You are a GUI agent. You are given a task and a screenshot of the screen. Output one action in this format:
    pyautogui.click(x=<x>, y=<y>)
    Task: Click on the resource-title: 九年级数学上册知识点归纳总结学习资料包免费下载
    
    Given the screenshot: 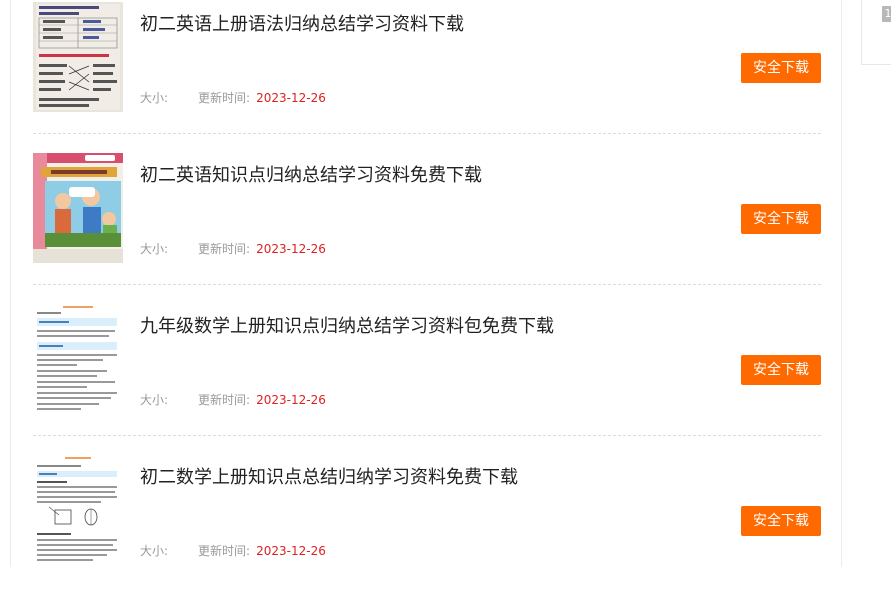 What is the action you would take?
    pyautogui.click(x=347, y=325)
    